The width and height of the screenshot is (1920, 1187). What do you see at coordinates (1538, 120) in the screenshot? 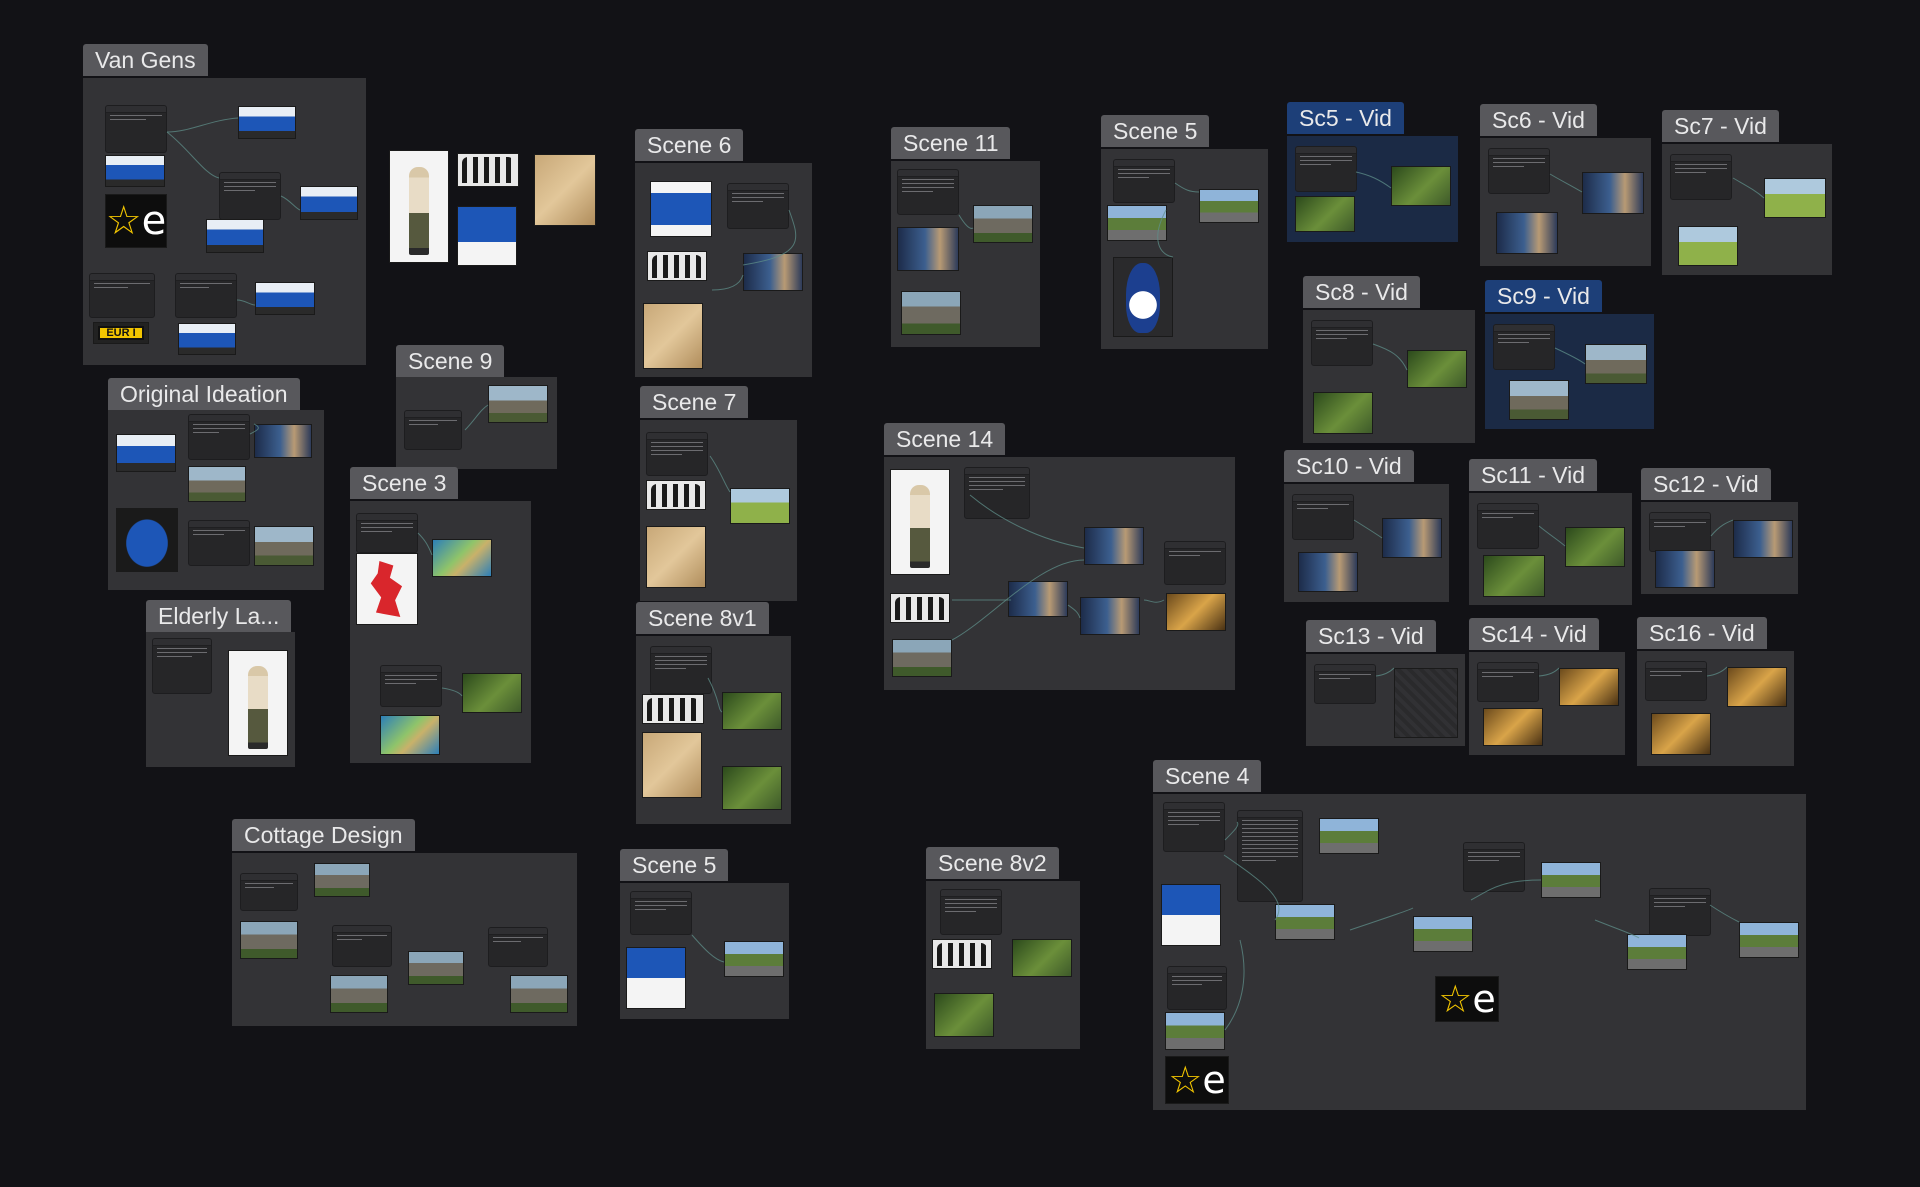
I see `group-title: Sc6 - Vid` at bounding box center [1538, 120].